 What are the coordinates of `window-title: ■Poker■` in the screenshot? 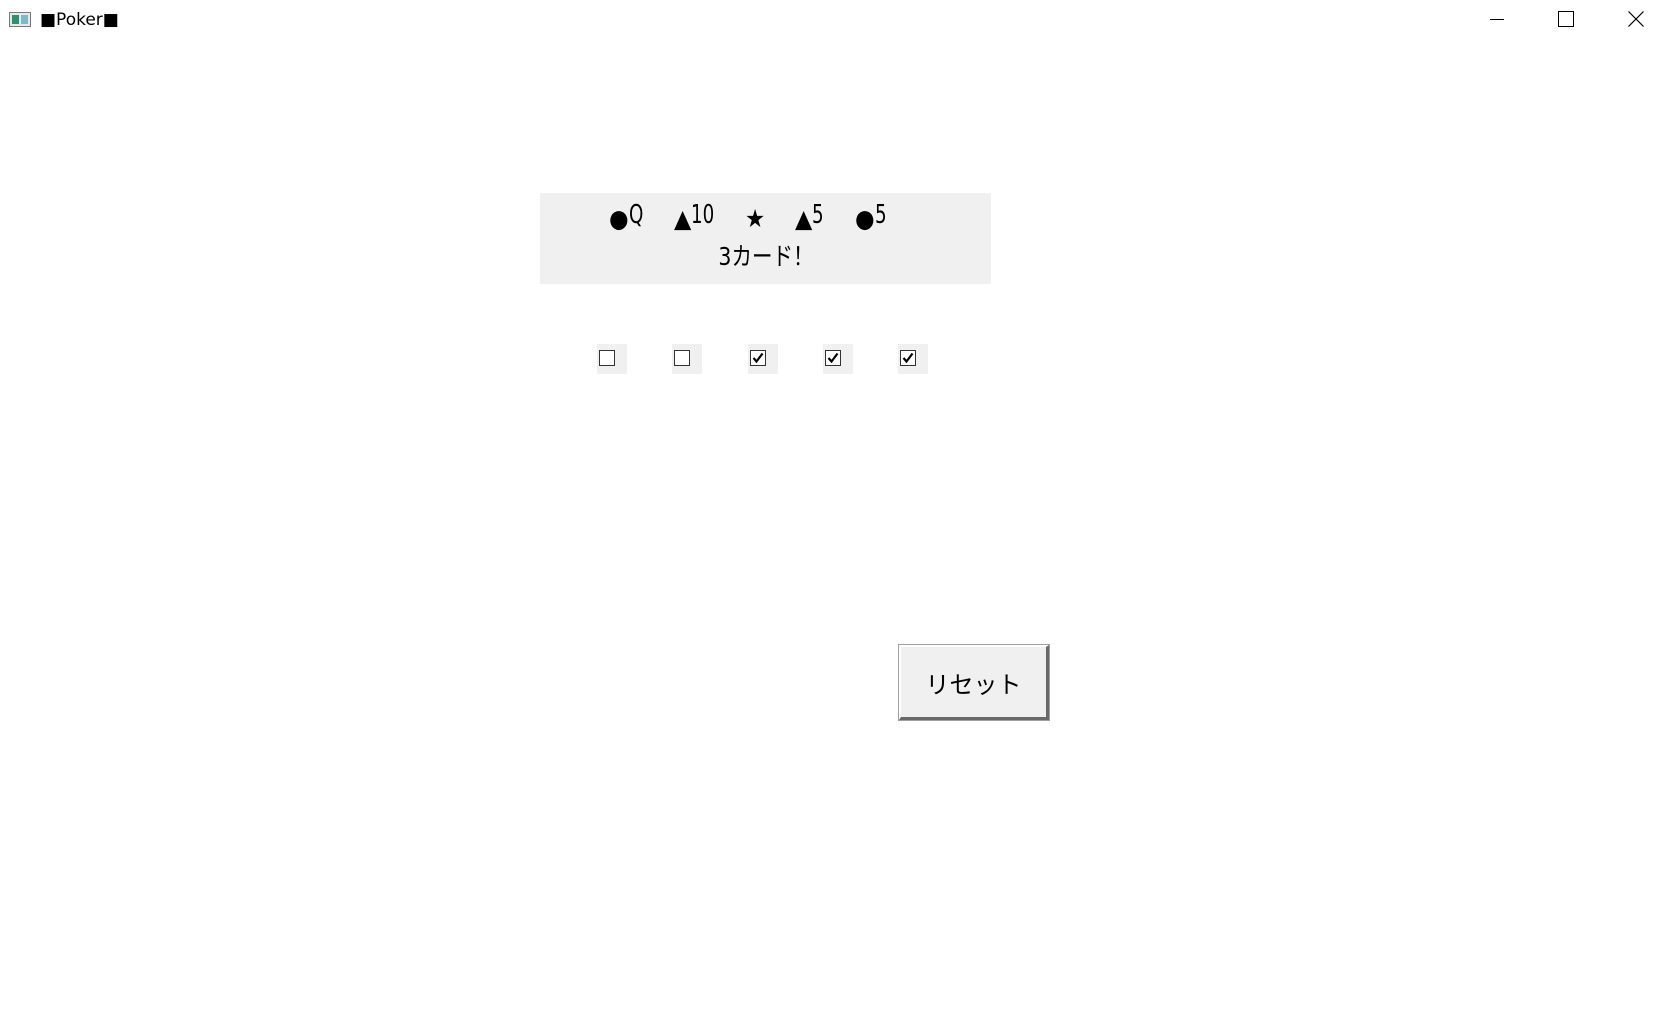 It's located at (79, 20).